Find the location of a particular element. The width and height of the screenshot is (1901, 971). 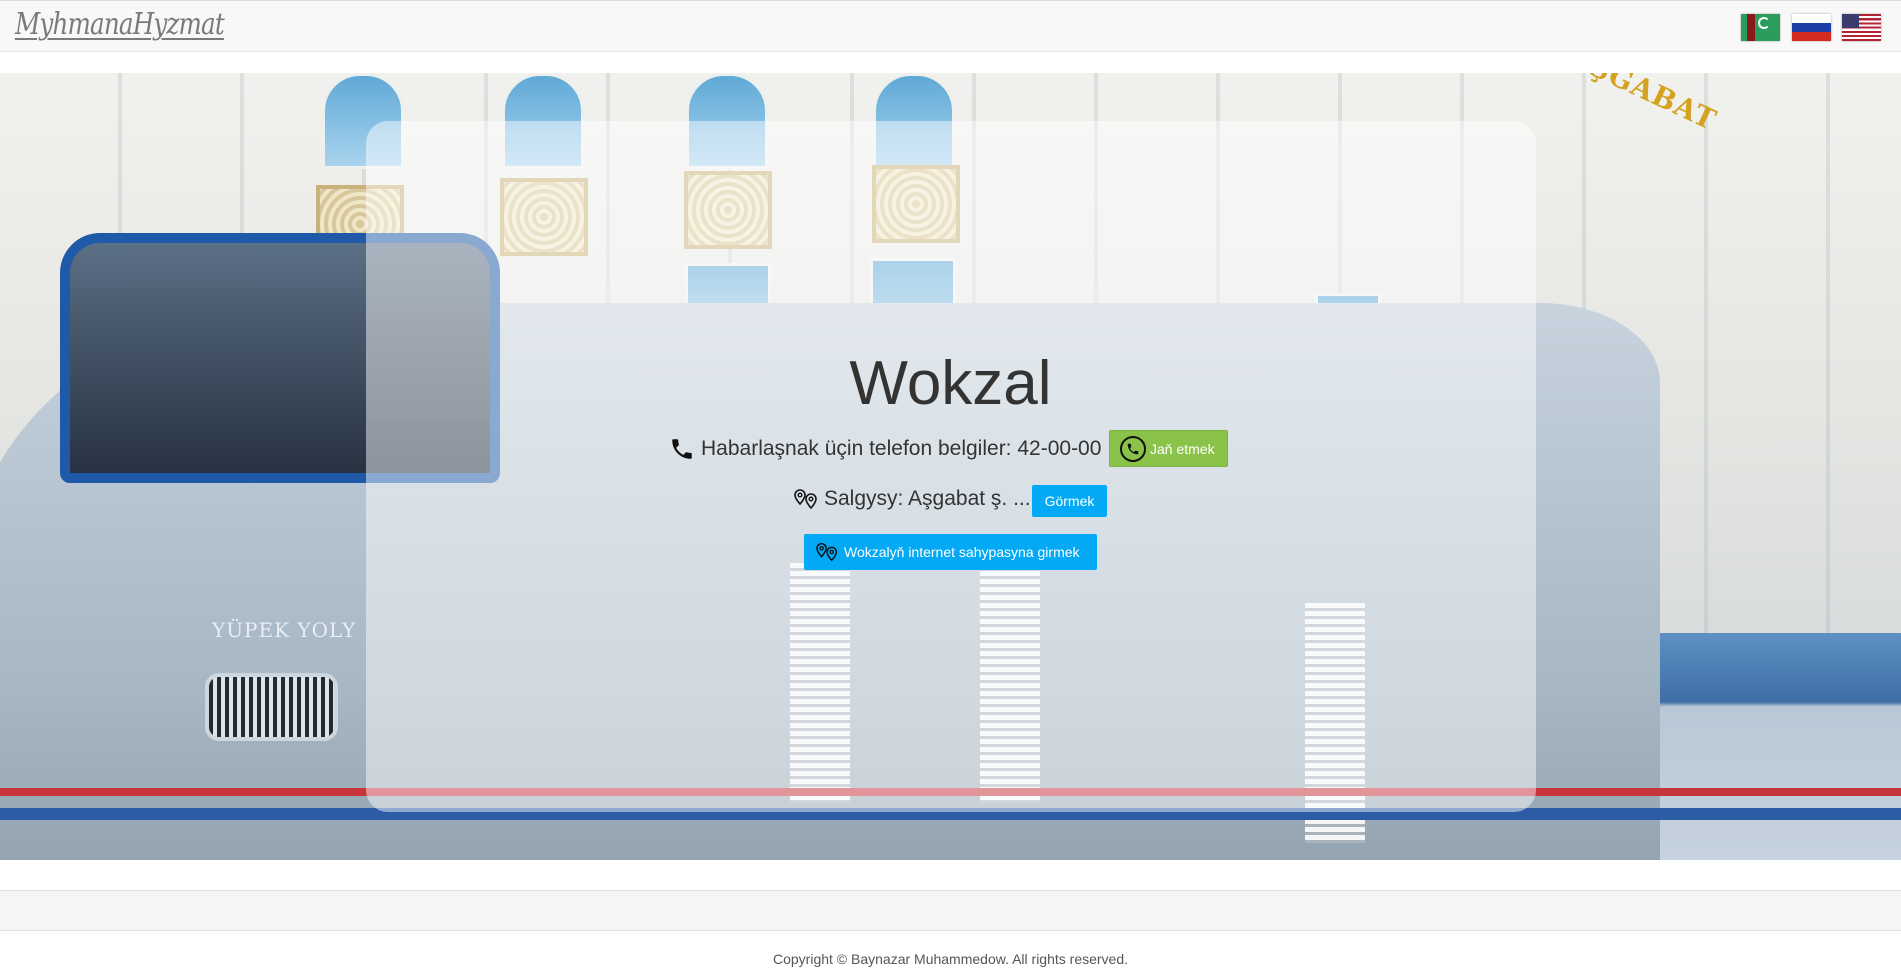

page-title: Wokzal is located at coordinates (950, 383).